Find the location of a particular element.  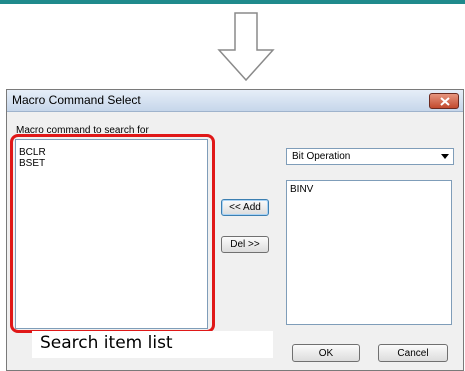

caption-text: Search item list is located at coordinates (106, 343).